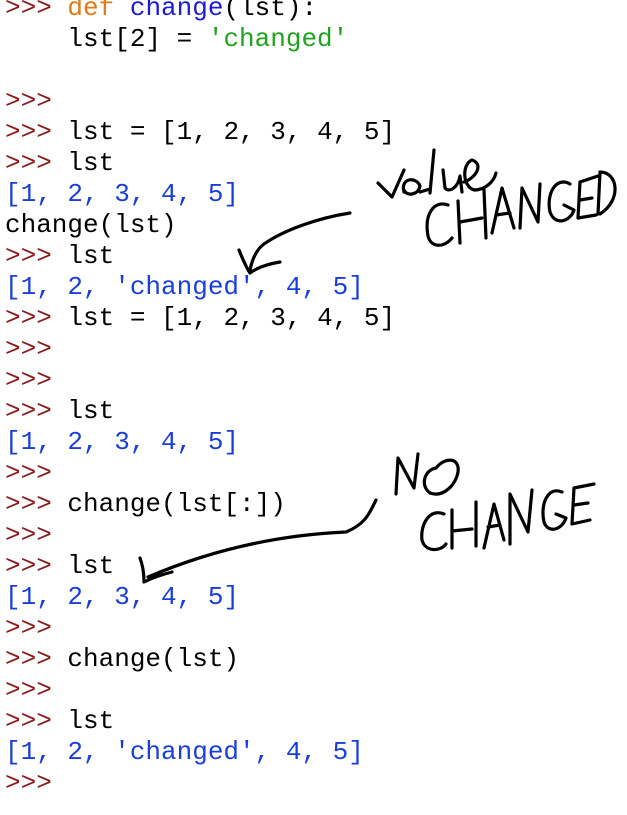  Describe the element at coordinates (316, 225) in the screenshot. I see `shell-line: change(lst)` at that location.